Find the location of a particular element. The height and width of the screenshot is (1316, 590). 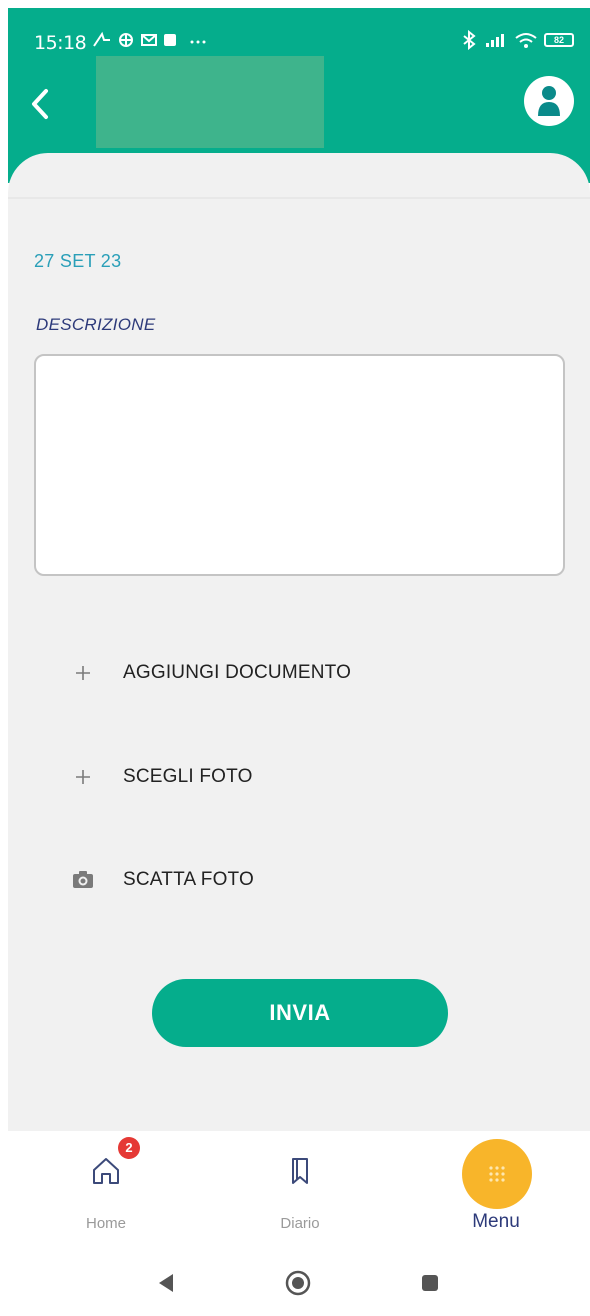

profile-avatar-button is located at coordinates (549, 101).